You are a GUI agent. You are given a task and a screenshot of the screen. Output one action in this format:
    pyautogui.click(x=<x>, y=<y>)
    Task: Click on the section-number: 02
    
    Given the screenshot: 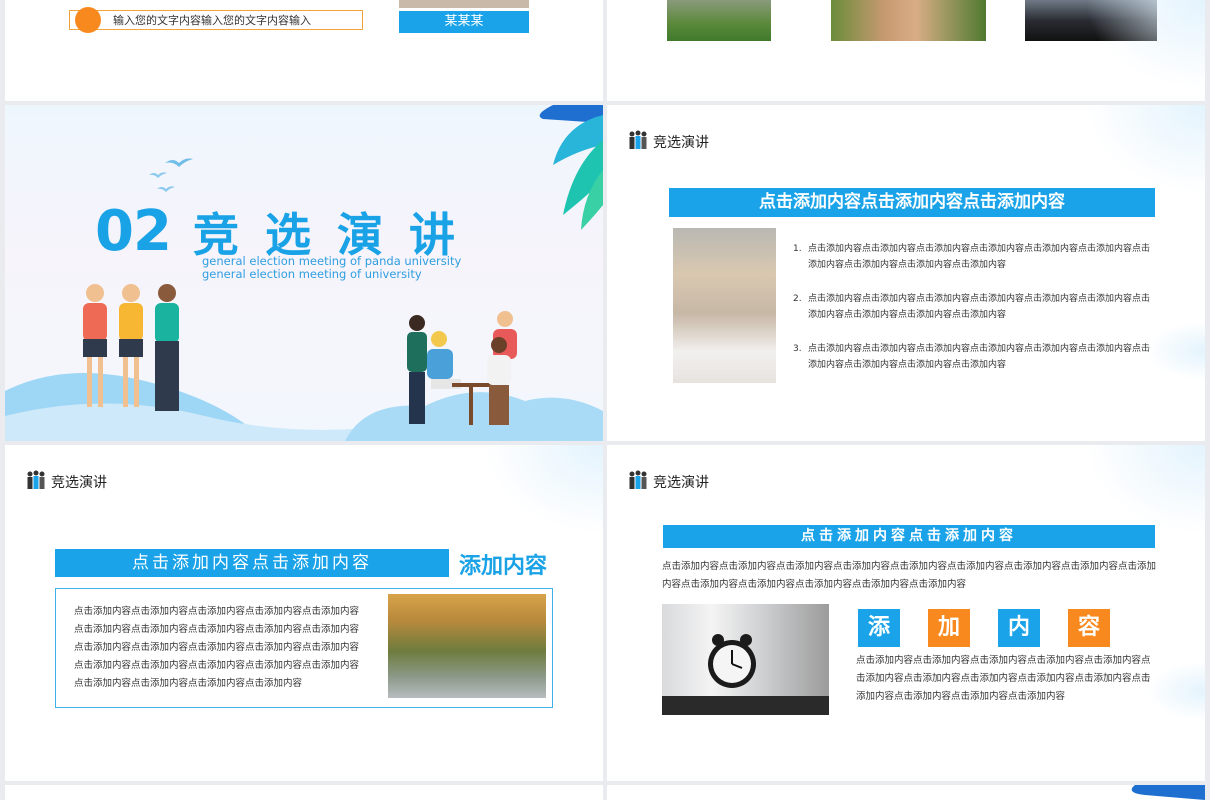 What is the action you would take?
    pyautogui.click(x=133, y=231)
    